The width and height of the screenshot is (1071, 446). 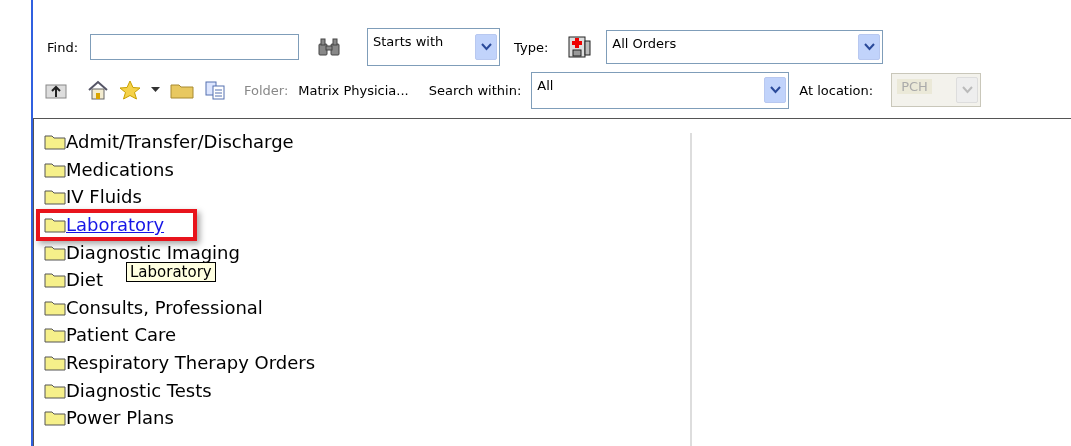 What do you see at coordinates (329, 47) in the screenshot?
I see `binoculars-icon` at bounding box center [329, 47].